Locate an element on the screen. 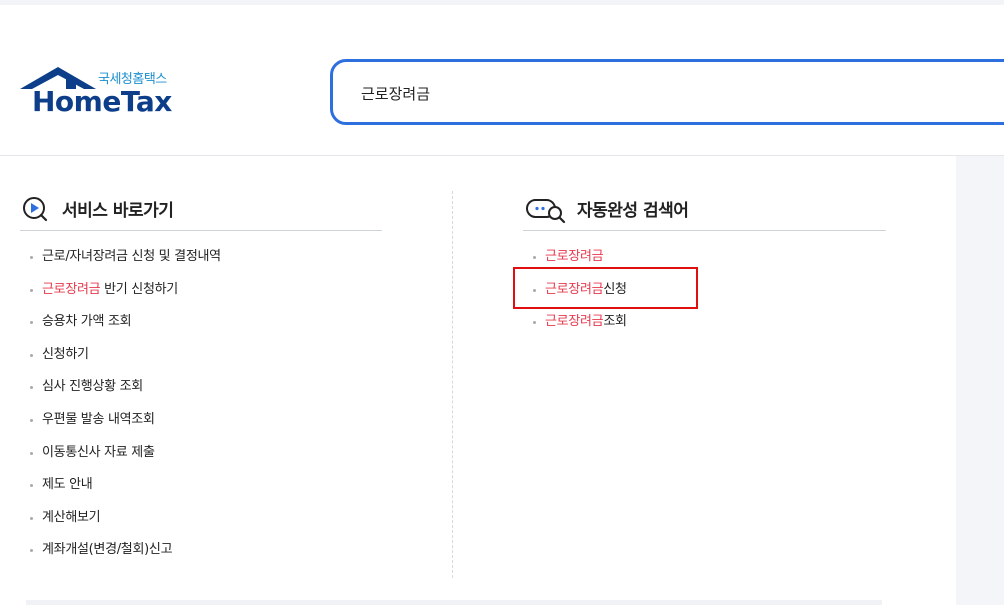  column-divider is located at coordinates (452, 384).